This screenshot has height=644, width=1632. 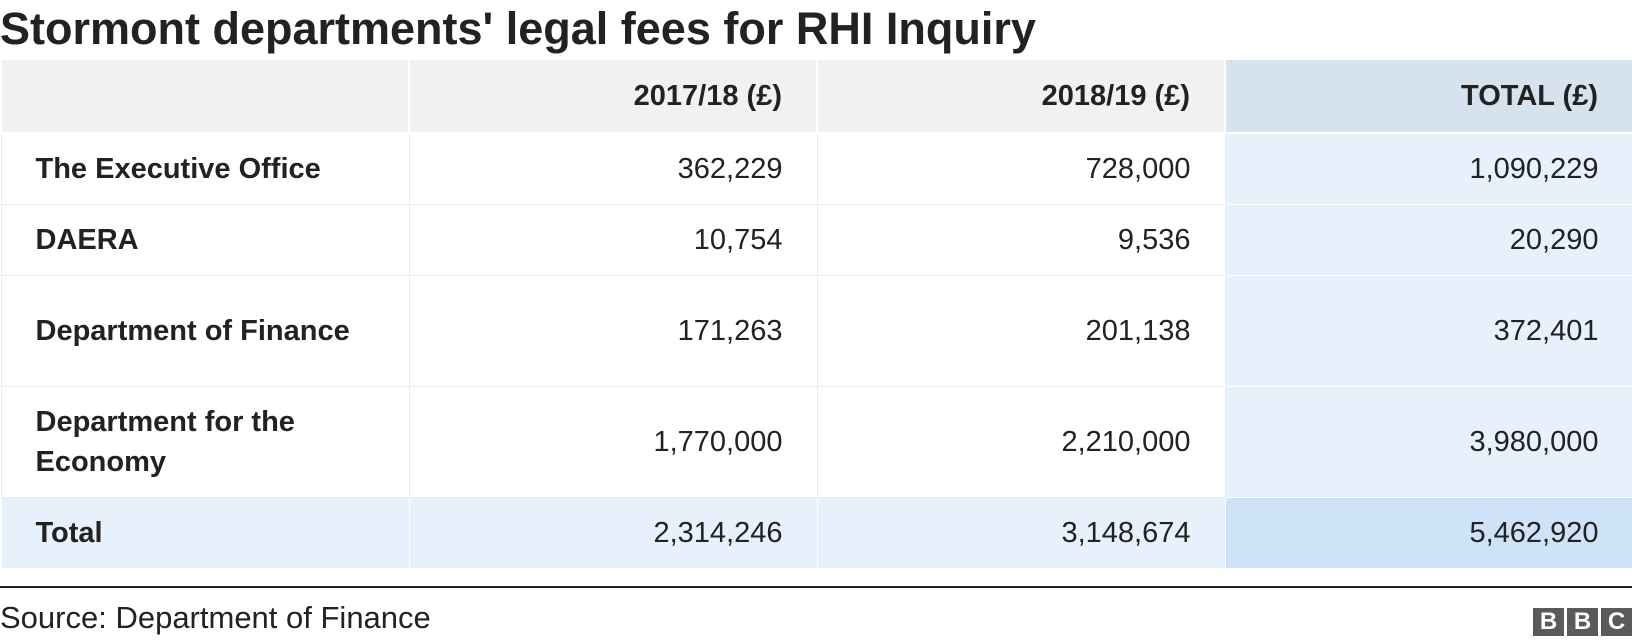 I want to click on row-label: DAERA, so click(x=205, y=240).